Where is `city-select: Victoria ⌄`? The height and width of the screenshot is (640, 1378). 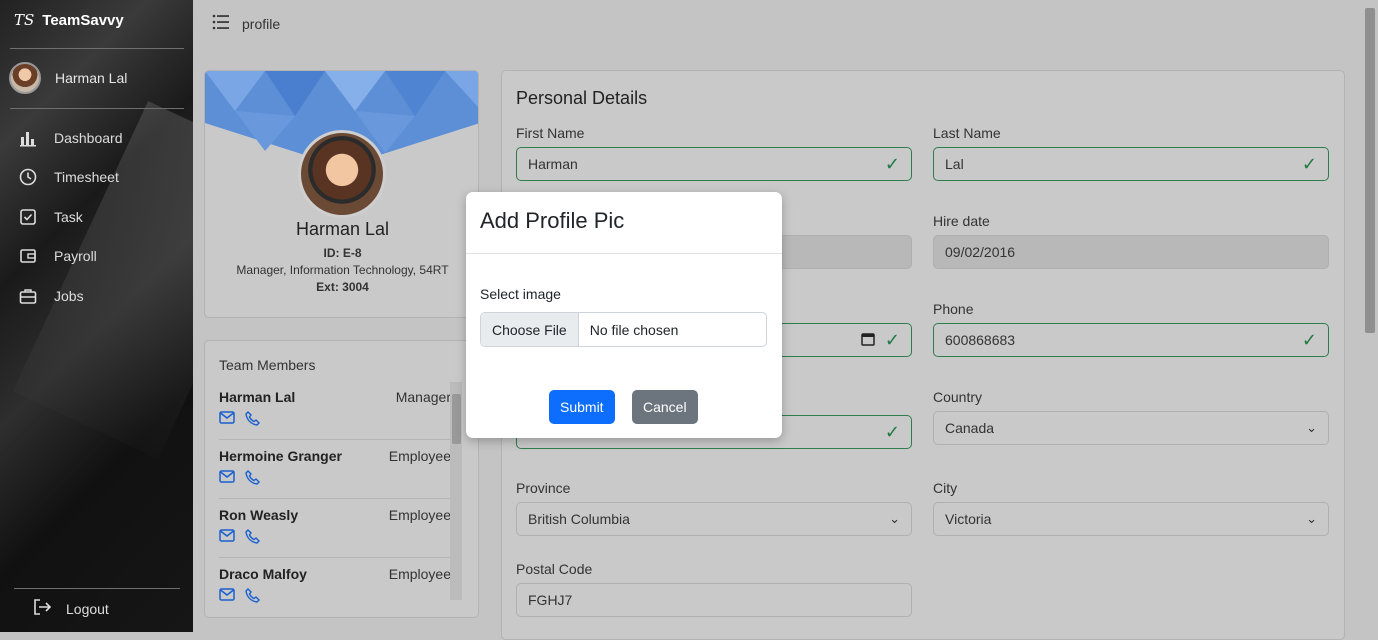 city-select: Victoria ⌄ is located at coordinates (1131, 519).